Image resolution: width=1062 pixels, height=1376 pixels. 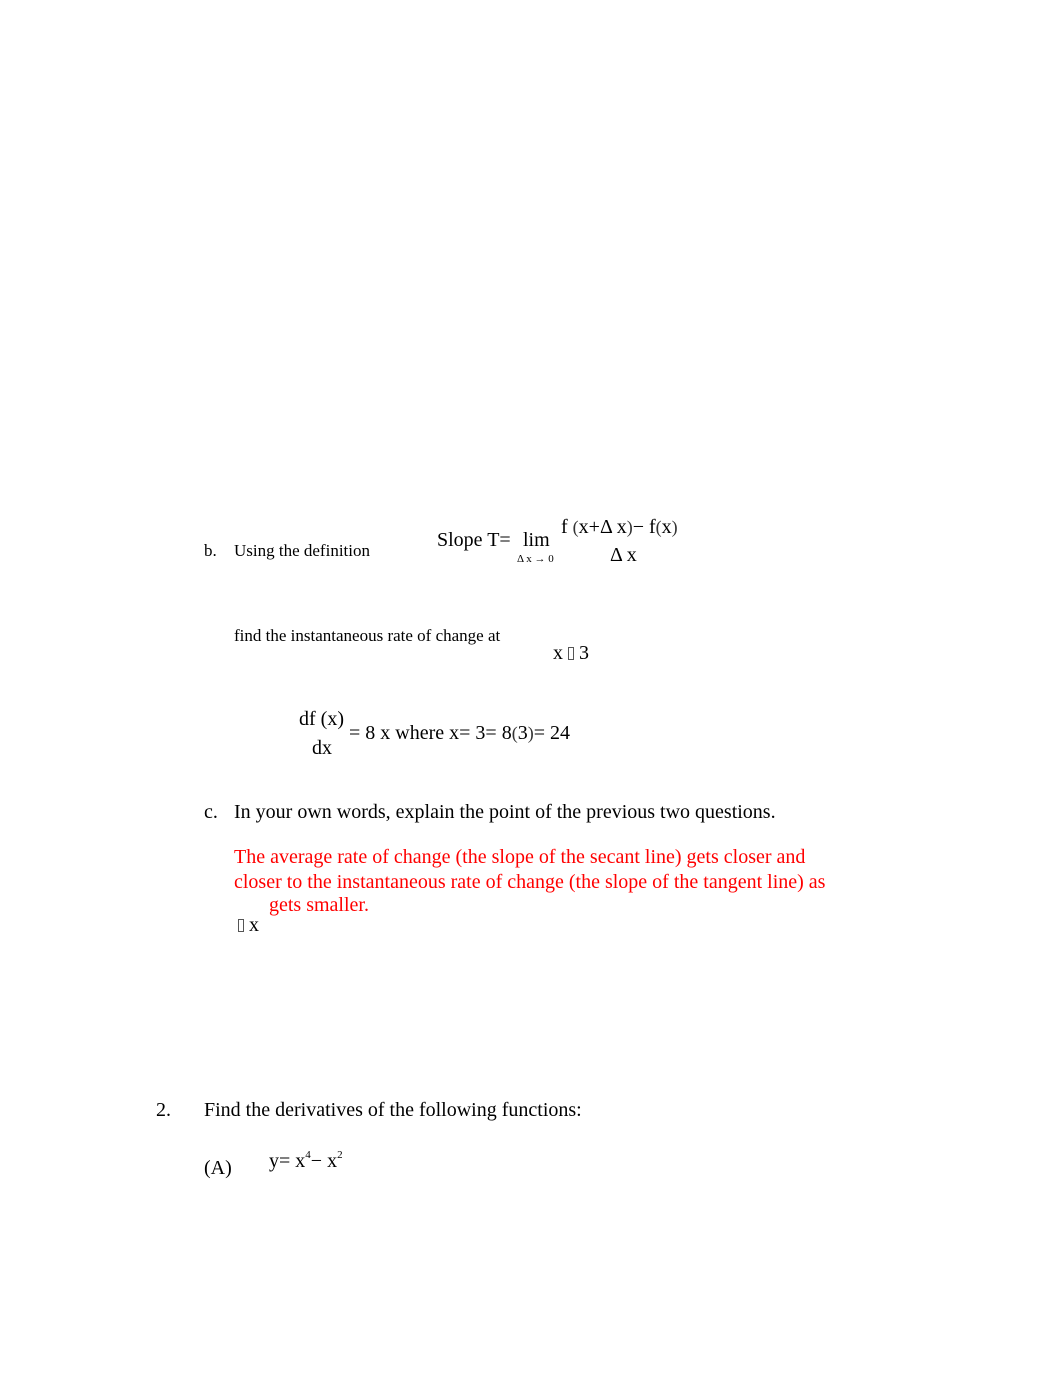 I want to click on formula-lim: lim, so click(x=536, y=540).